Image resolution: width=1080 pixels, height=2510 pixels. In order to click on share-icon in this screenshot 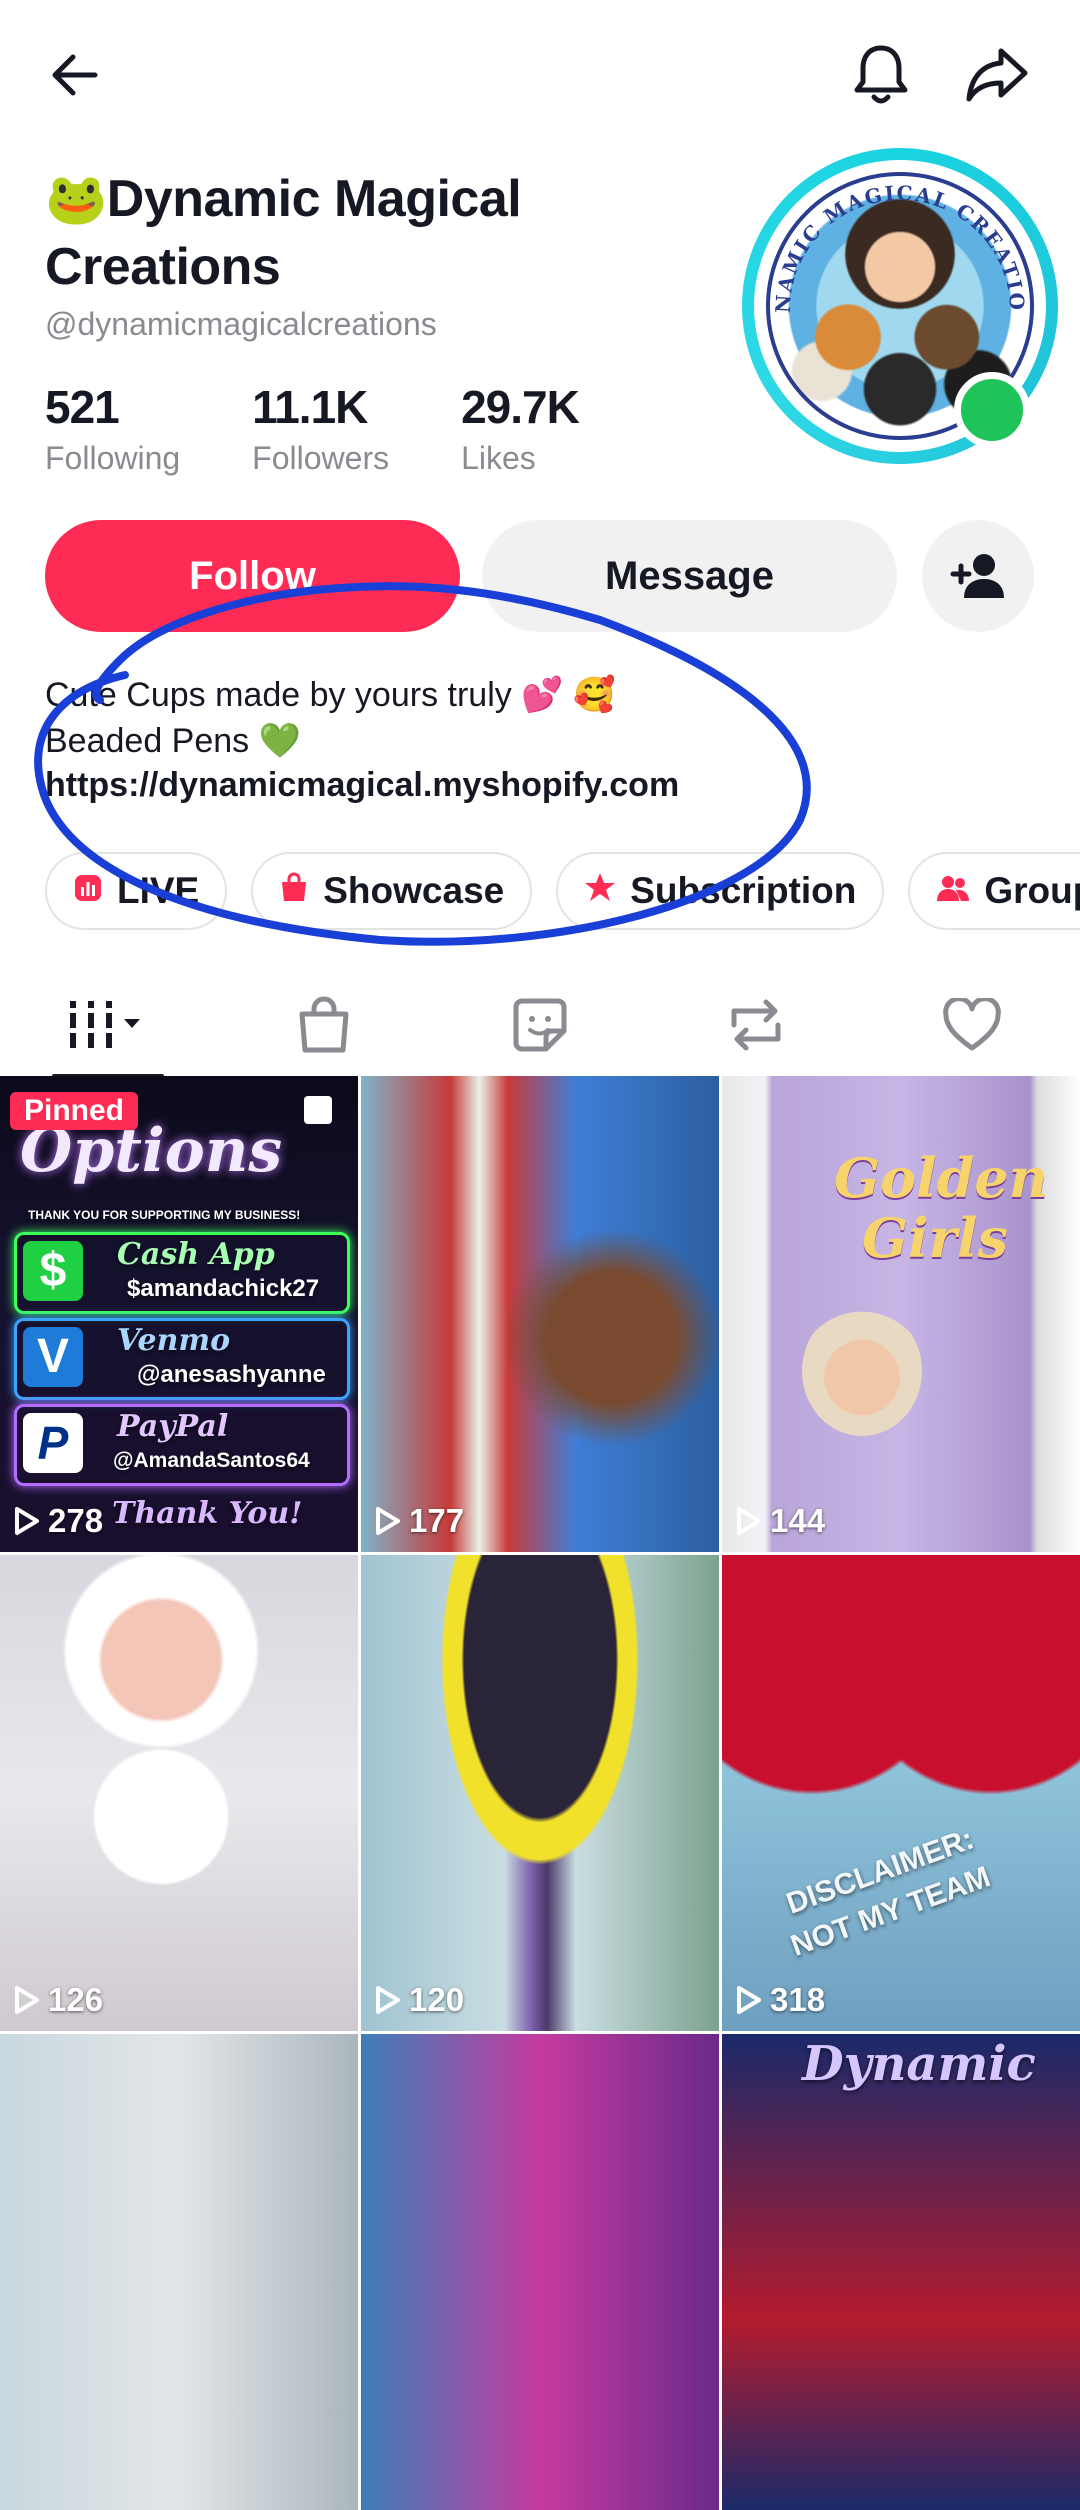, I will do `click(997, 75)`.